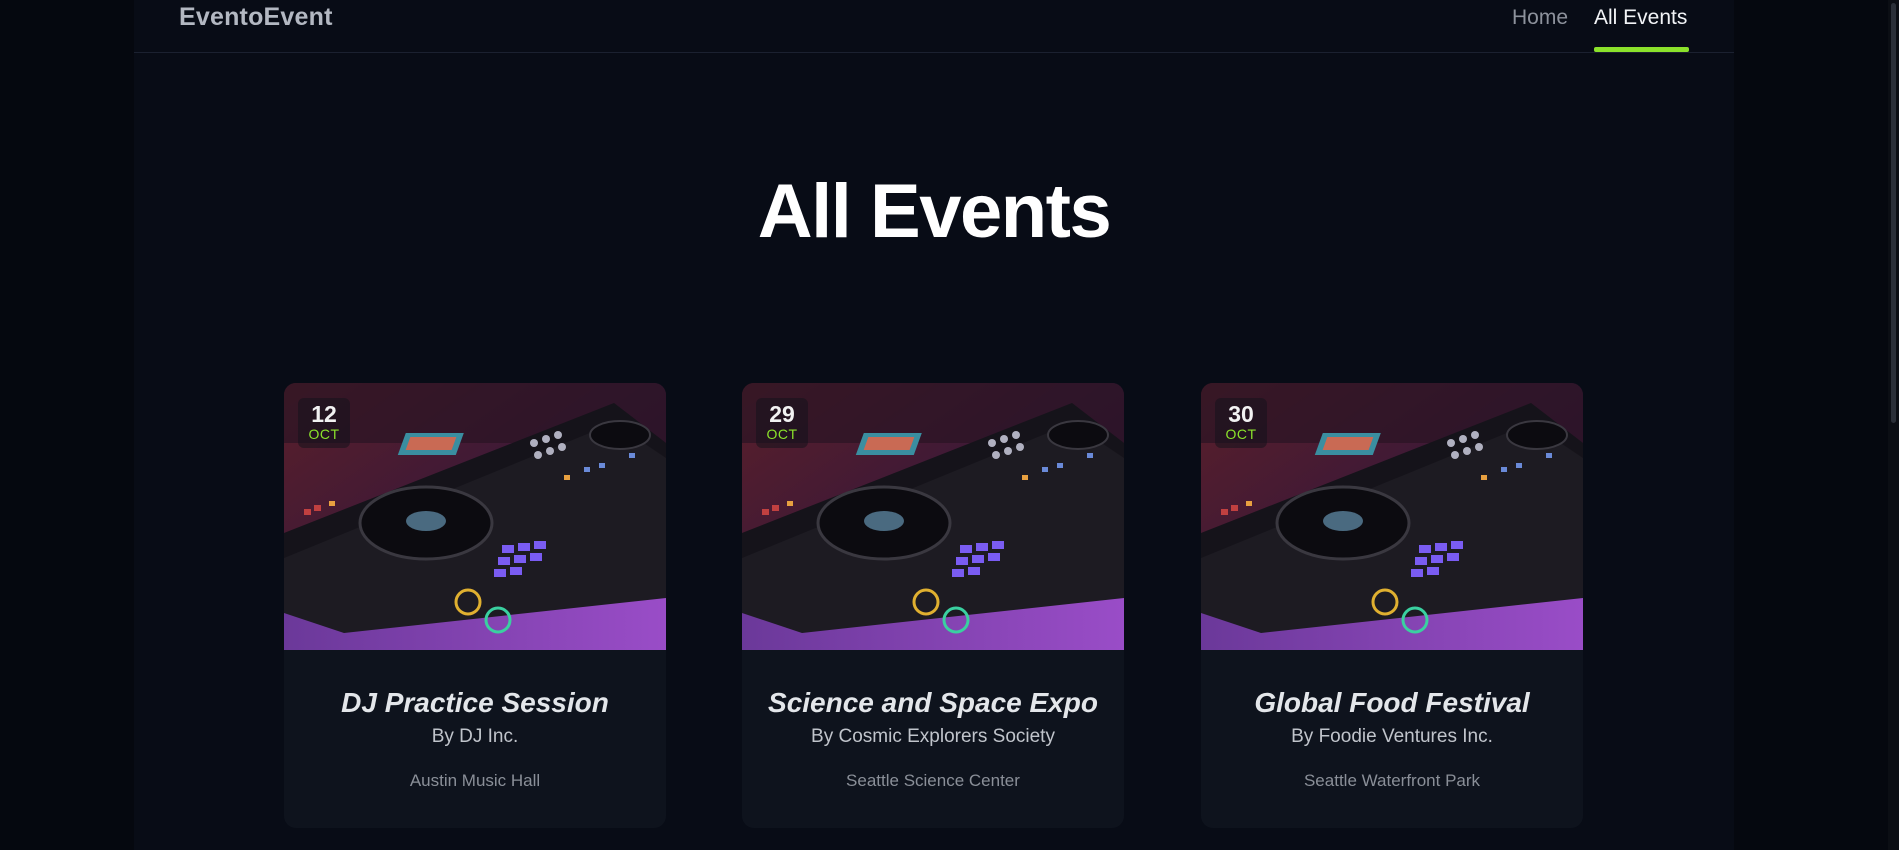  What do you see at coordinates (475, 780) in the screenshot?
I see `event-location: Austin Music Hall` at bounding box center [475, 780].